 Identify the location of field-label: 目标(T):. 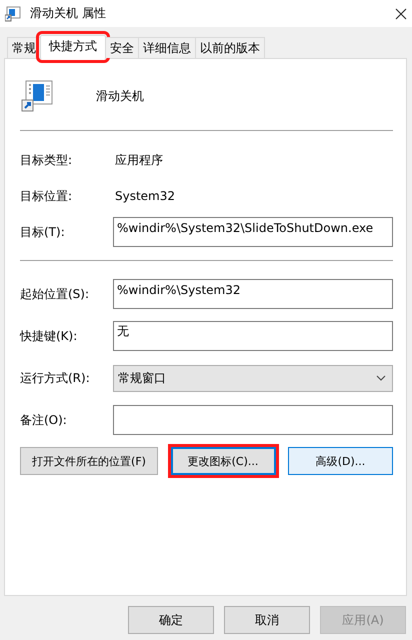
(43, 232).